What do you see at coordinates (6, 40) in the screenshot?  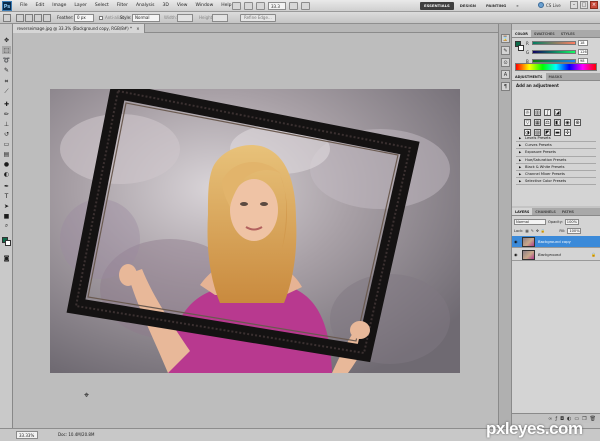 I see `move-tool-icon: ✥` at bounding box center [6, 40].